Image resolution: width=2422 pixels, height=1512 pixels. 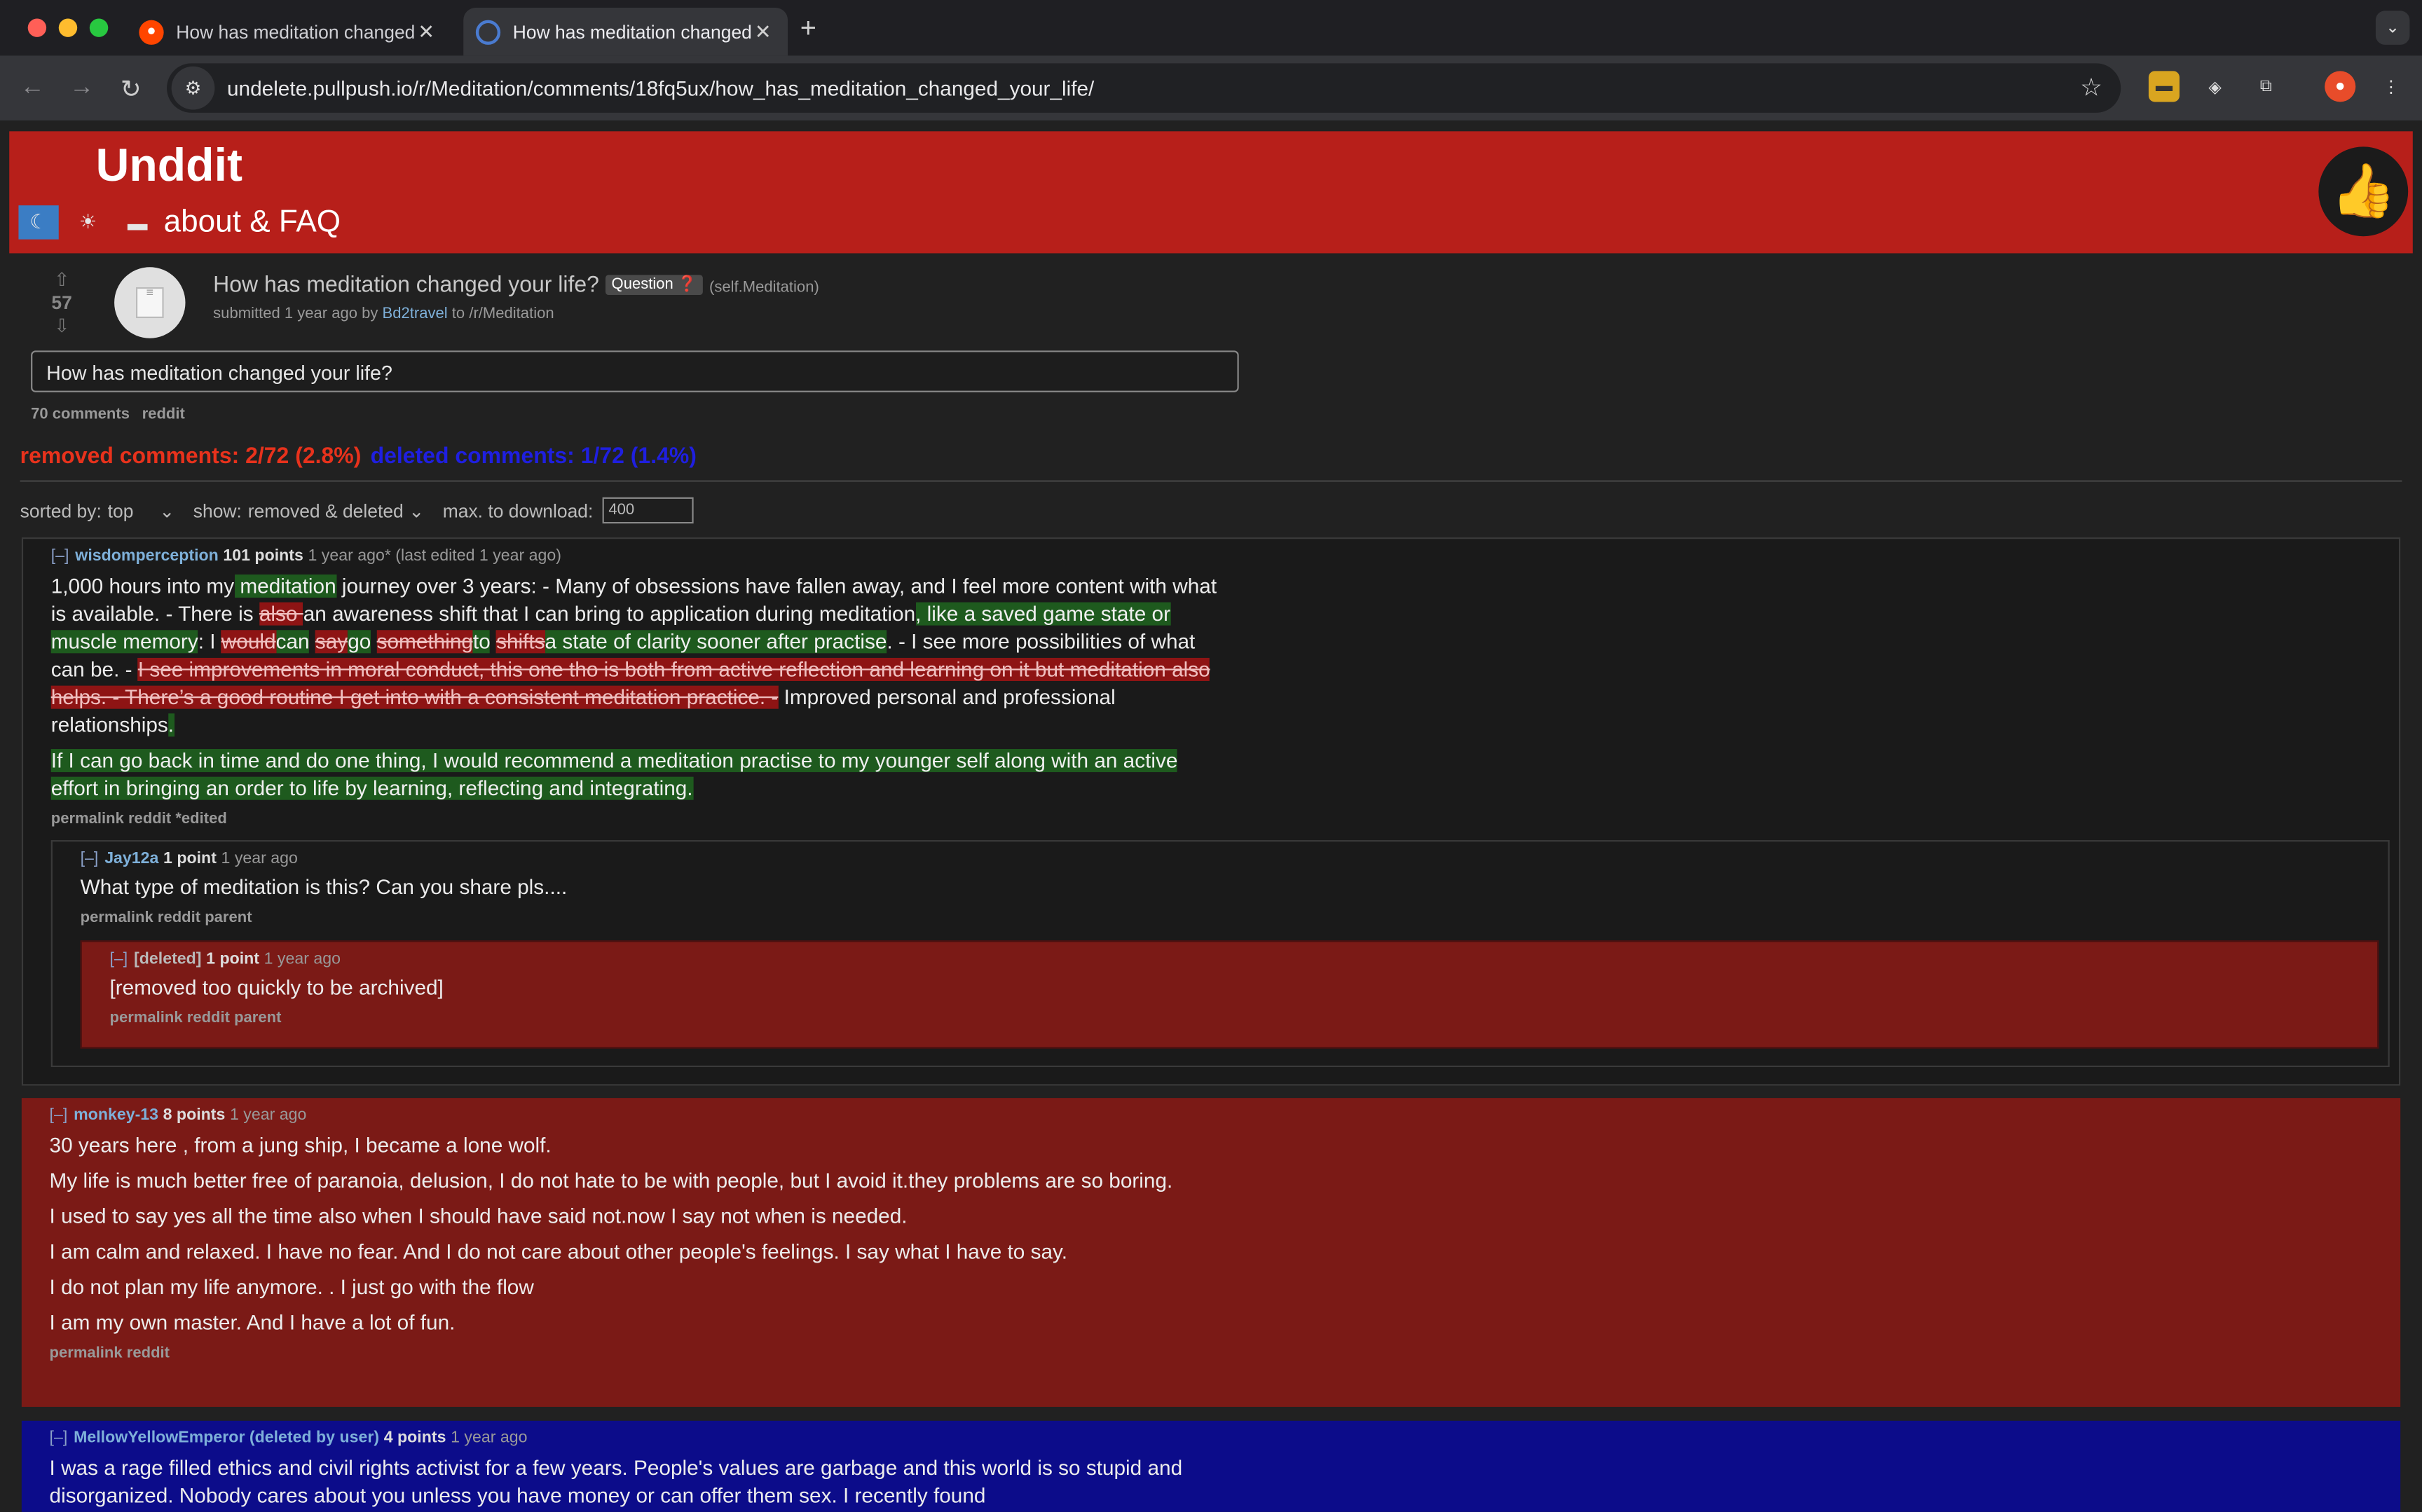 I want to click on divider, so click(x=1211, y=481).